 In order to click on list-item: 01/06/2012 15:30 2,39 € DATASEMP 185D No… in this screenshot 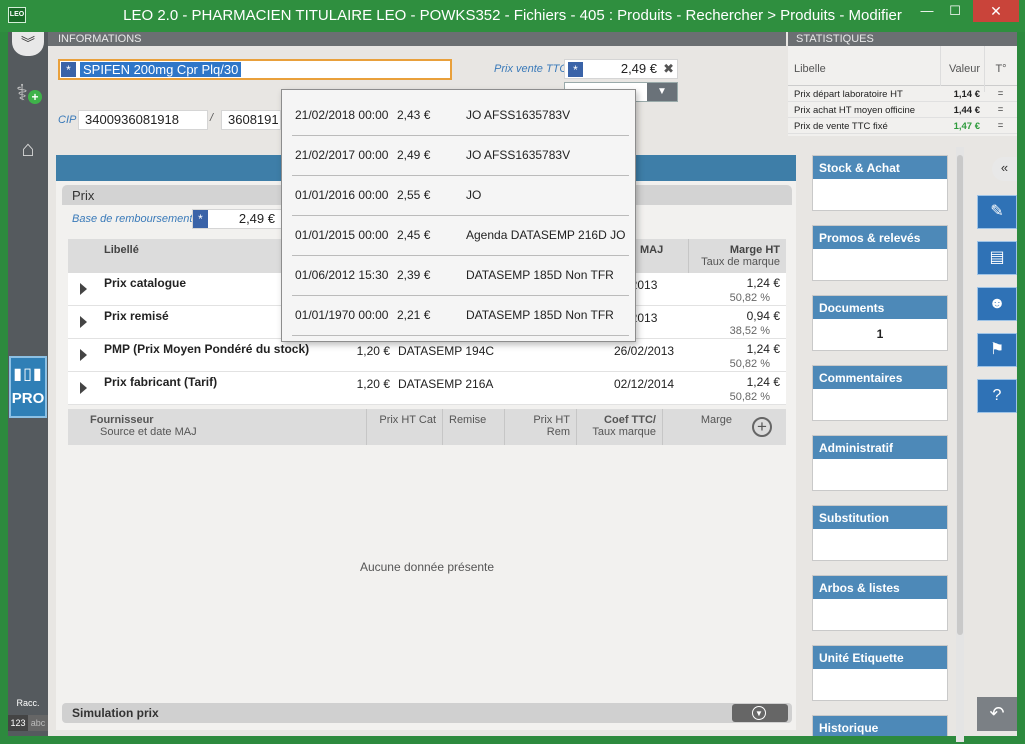, I will do `click(459, 273)`.